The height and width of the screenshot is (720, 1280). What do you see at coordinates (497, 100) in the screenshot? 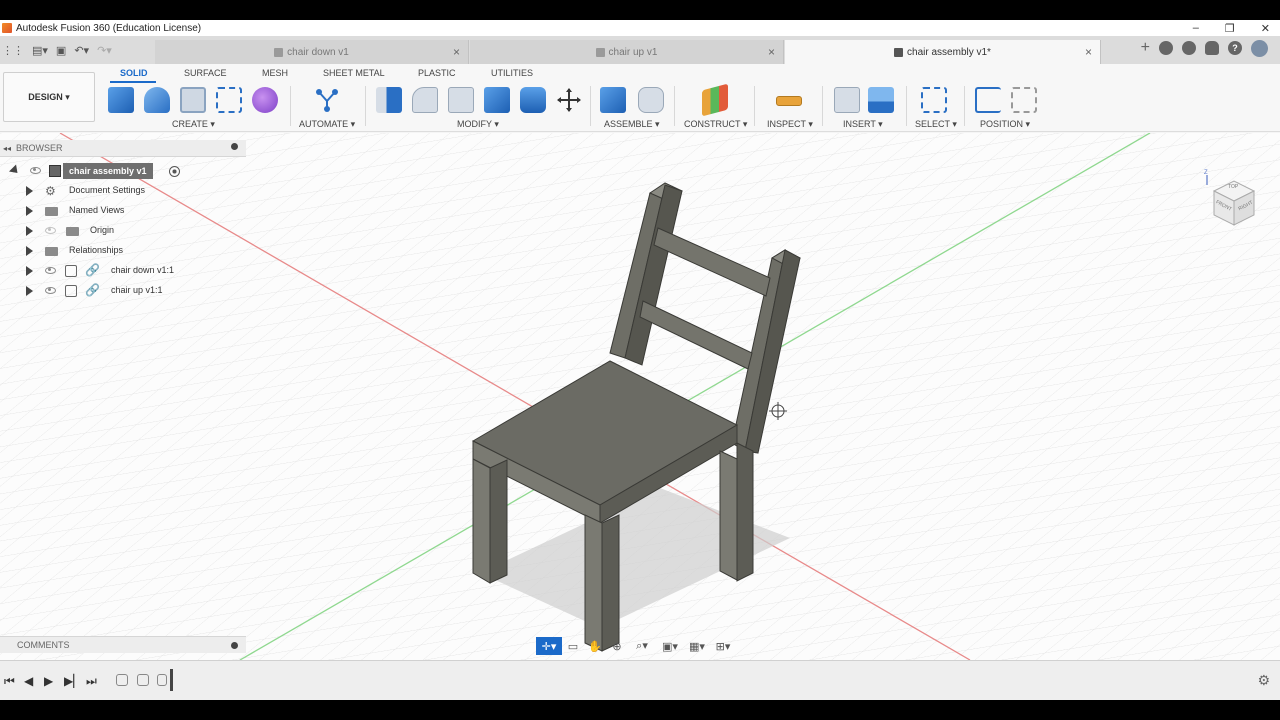
I see `shell-icon` at bounding box center [497, 100].